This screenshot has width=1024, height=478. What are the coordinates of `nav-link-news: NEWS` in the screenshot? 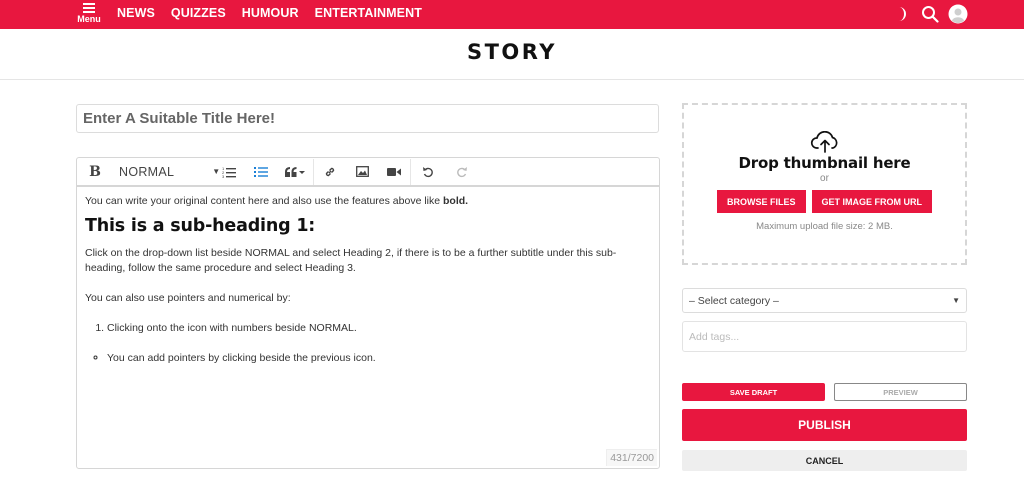 It's located at (136, 13).